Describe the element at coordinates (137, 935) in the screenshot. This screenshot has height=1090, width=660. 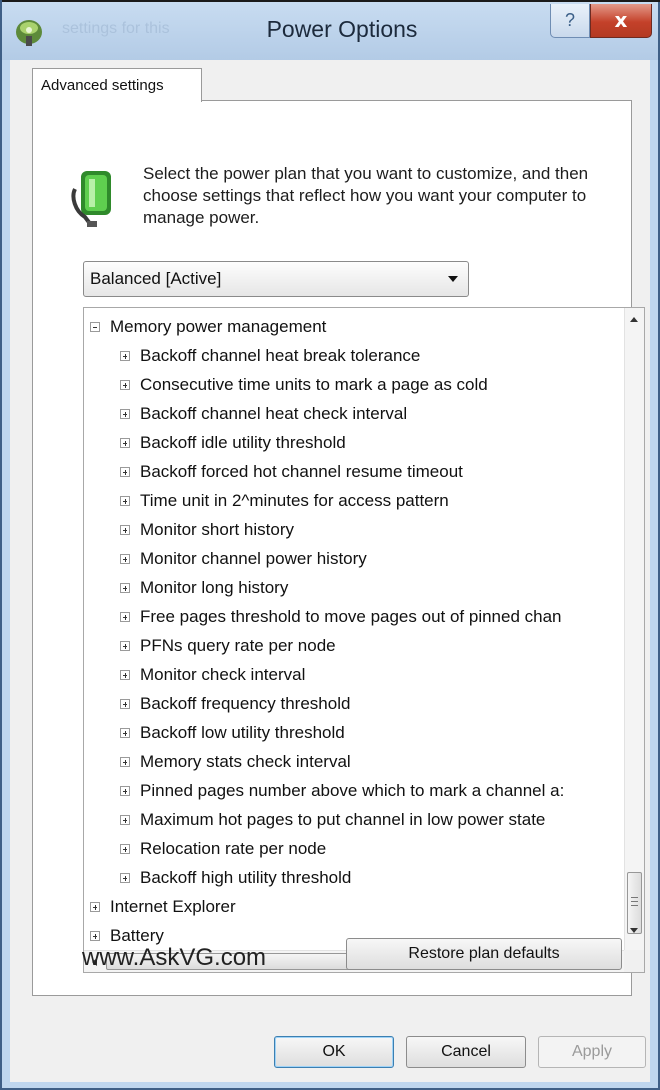
I see `tree-item-label: Battery` at that location.